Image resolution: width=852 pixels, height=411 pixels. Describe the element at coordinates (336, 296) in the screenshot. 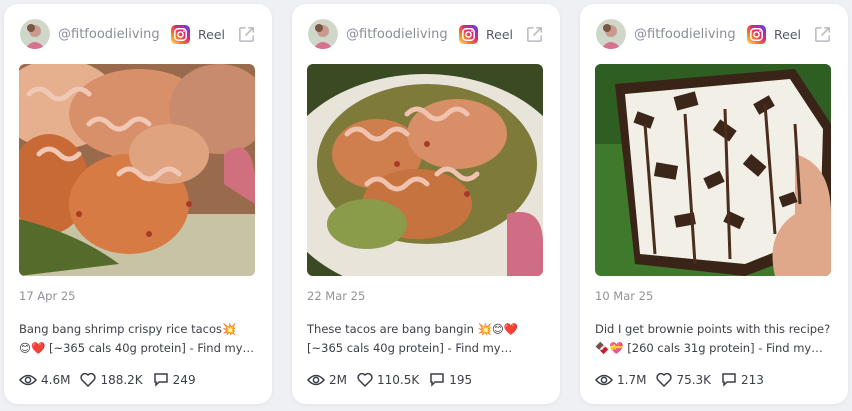

I see `post-date: 22 Mar 25` at that location.